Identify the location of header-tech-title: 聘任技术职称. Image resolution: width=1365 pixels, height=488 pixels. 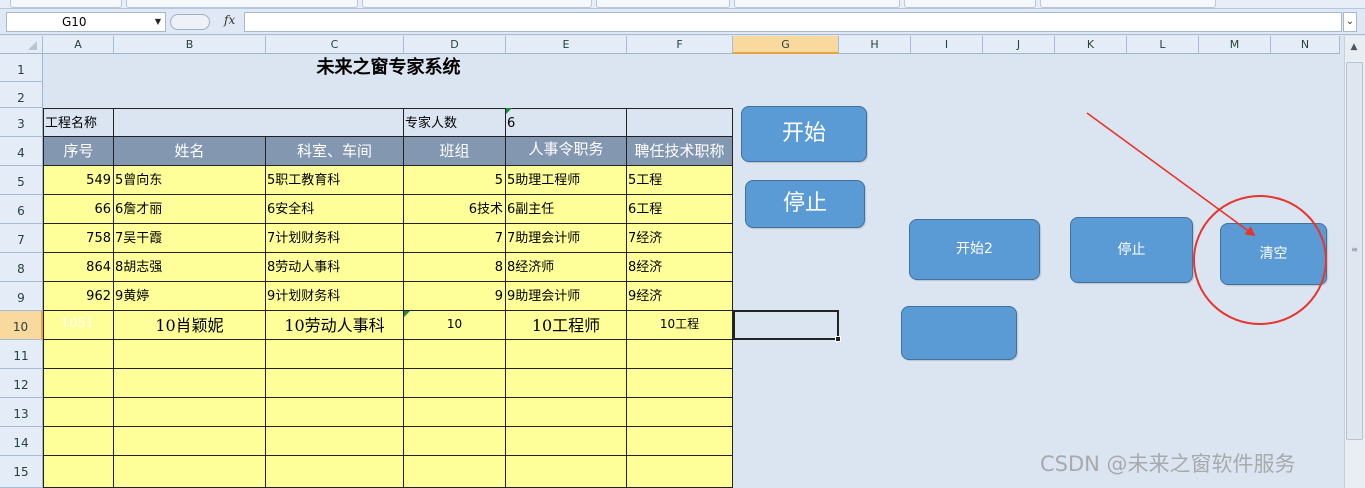
(680, 151).